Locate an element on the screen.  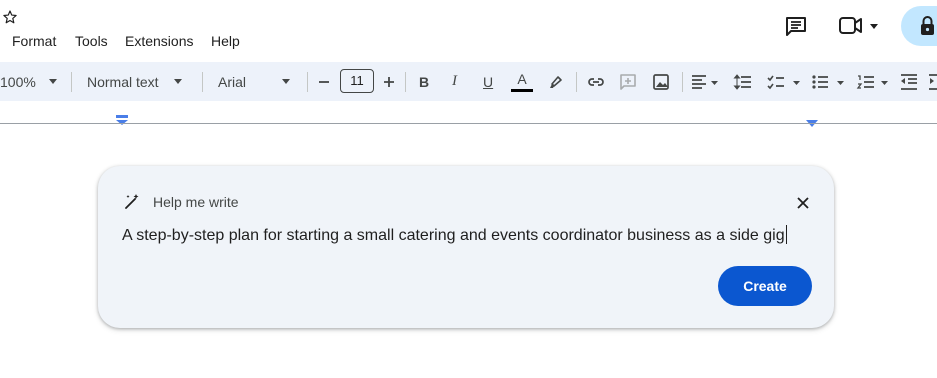
video-camera-icon is located at coordinates (850, 25).